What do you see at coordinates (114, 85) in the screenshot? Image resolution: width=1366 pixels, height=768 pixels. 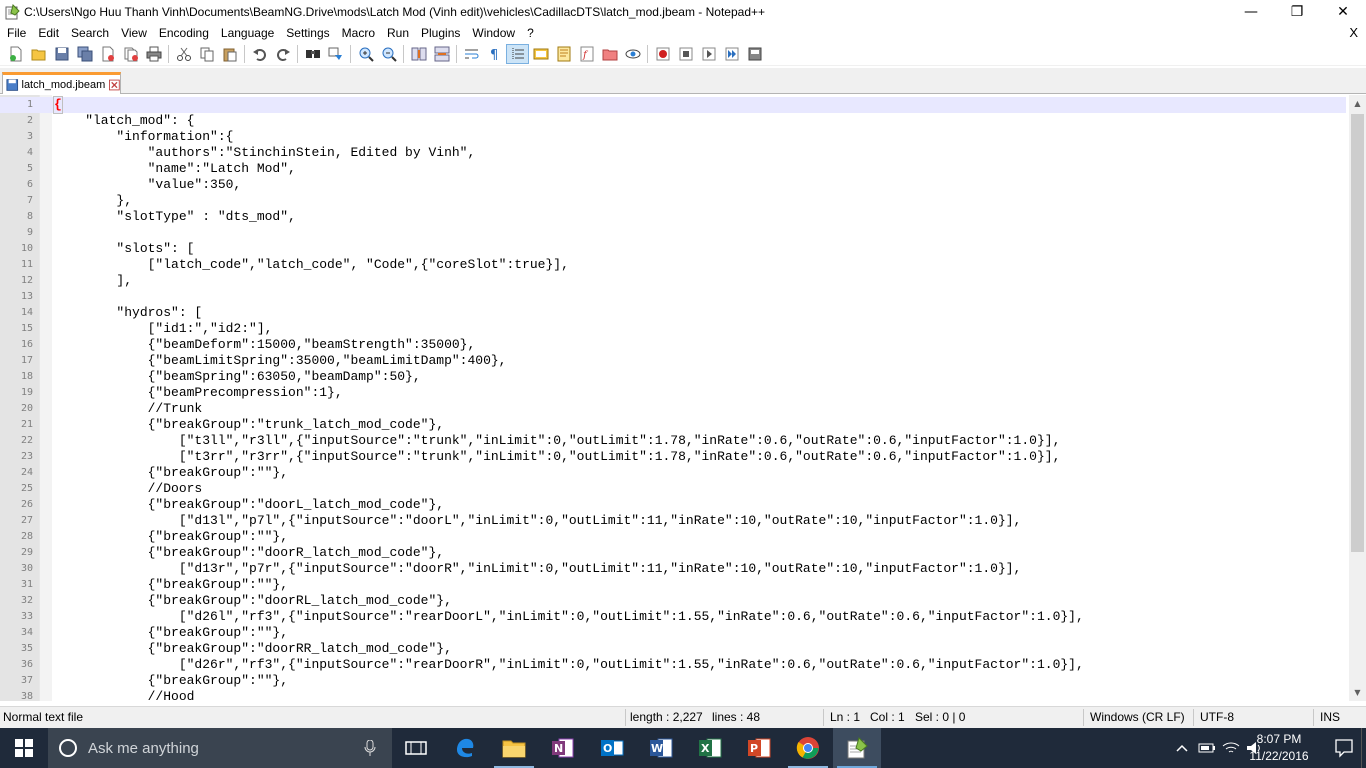 I see `tab-close-icon` at bounding box center [114, 85].